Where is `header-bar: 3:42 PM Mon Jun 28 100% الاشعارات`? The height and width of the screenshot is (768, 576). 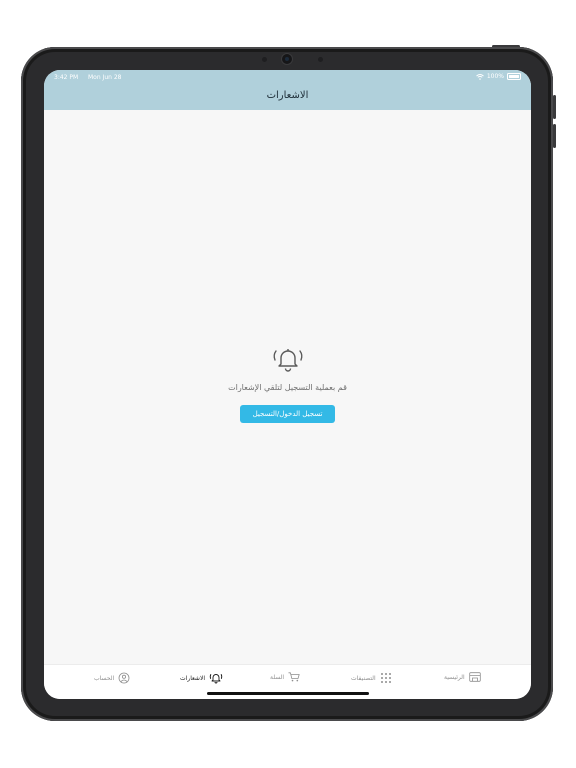
header-bar: 3:42 PM Mon Jun 28 100% الاشعارات is located at coordinates (287, 90).